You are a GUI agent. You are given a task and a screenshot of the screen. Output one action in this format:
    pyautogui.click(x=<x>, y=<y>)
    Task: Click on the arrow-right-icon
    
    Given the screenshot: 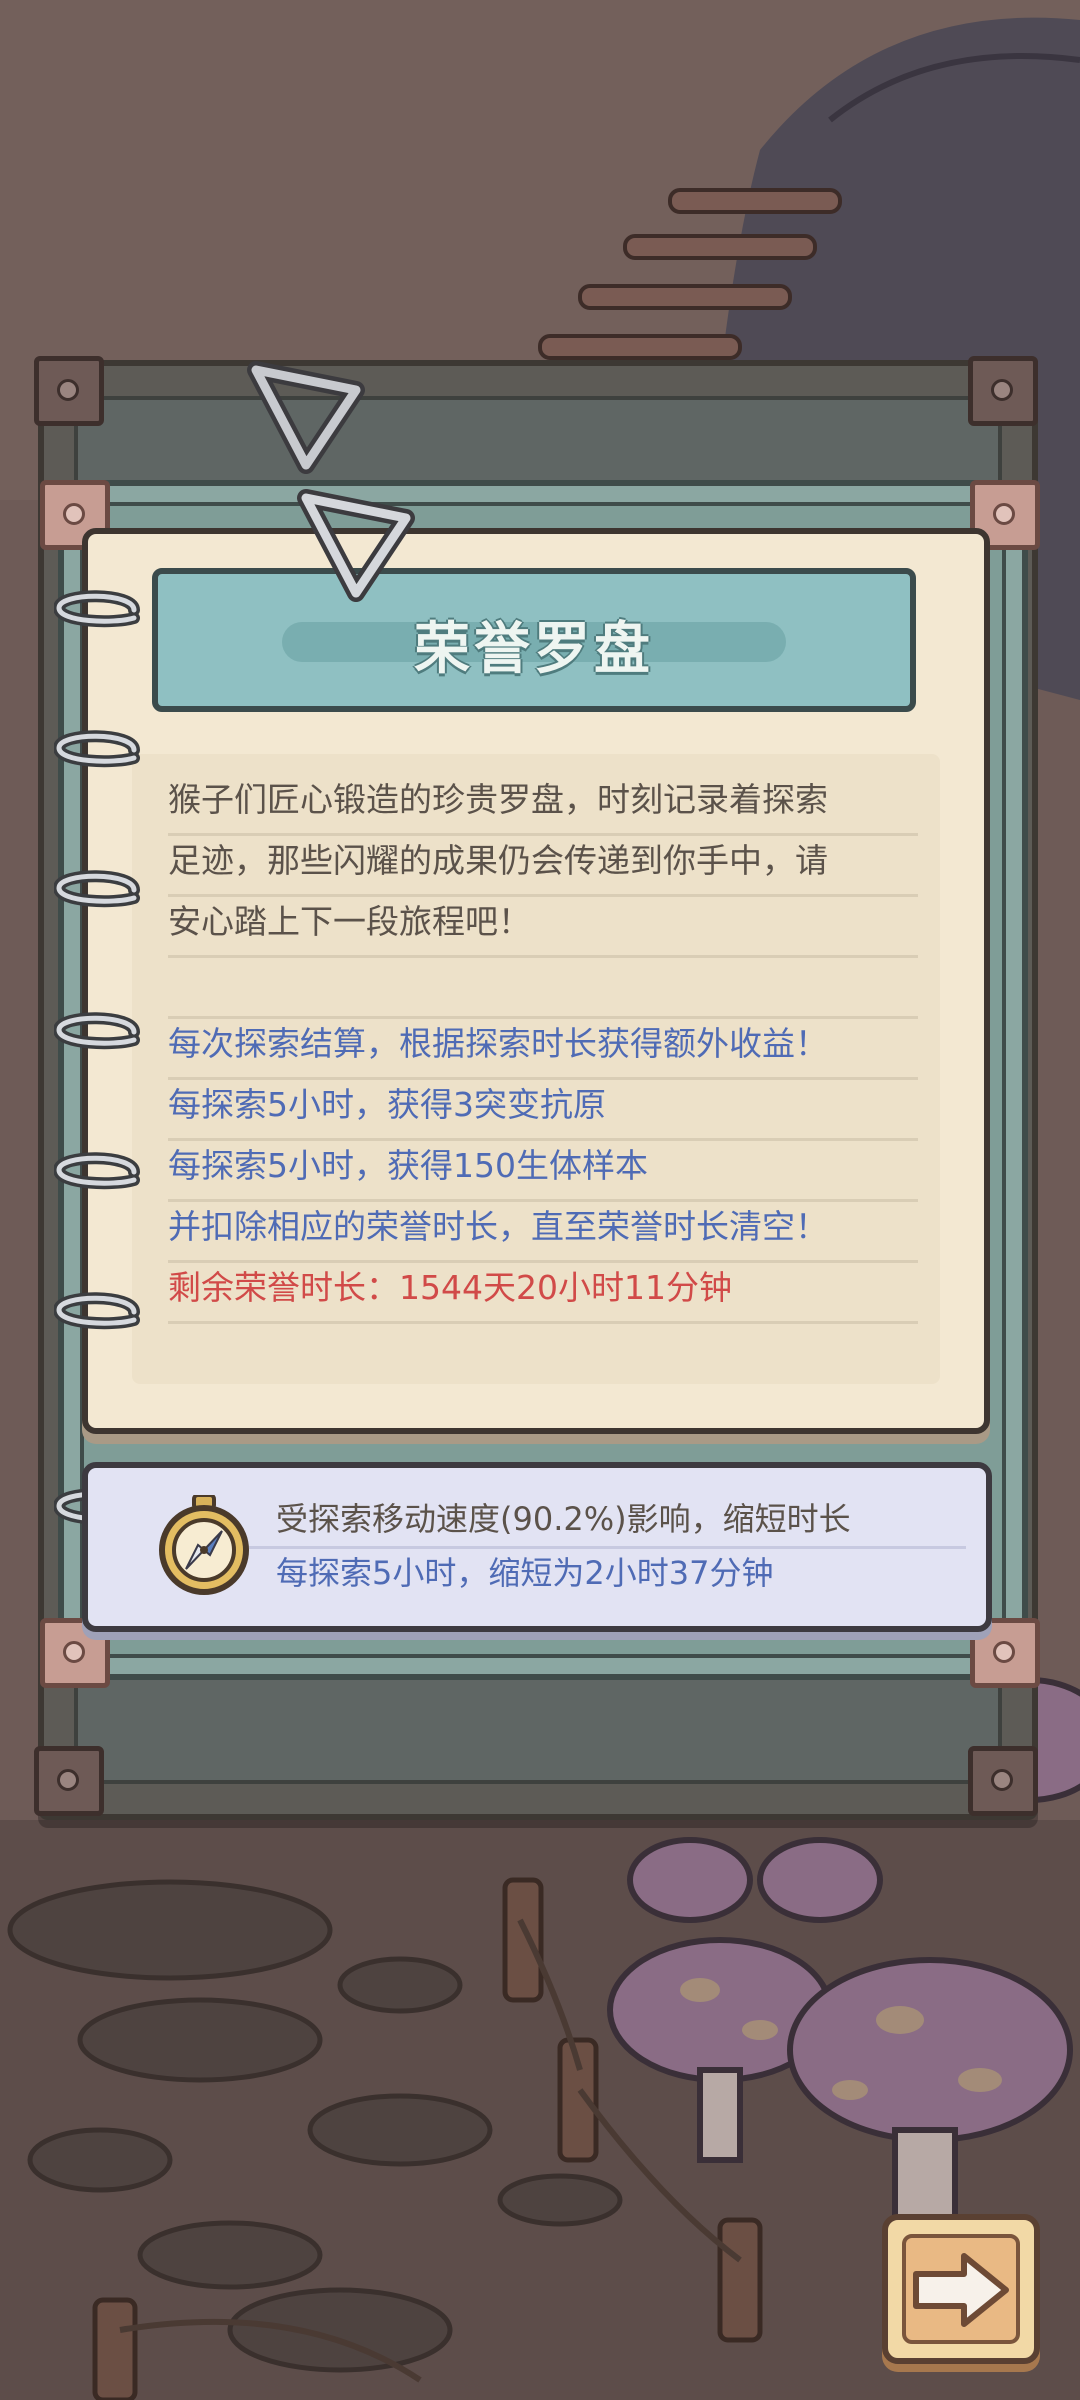 What is the action you would take?
    pyautogui.click(x=961, y=2290)
    